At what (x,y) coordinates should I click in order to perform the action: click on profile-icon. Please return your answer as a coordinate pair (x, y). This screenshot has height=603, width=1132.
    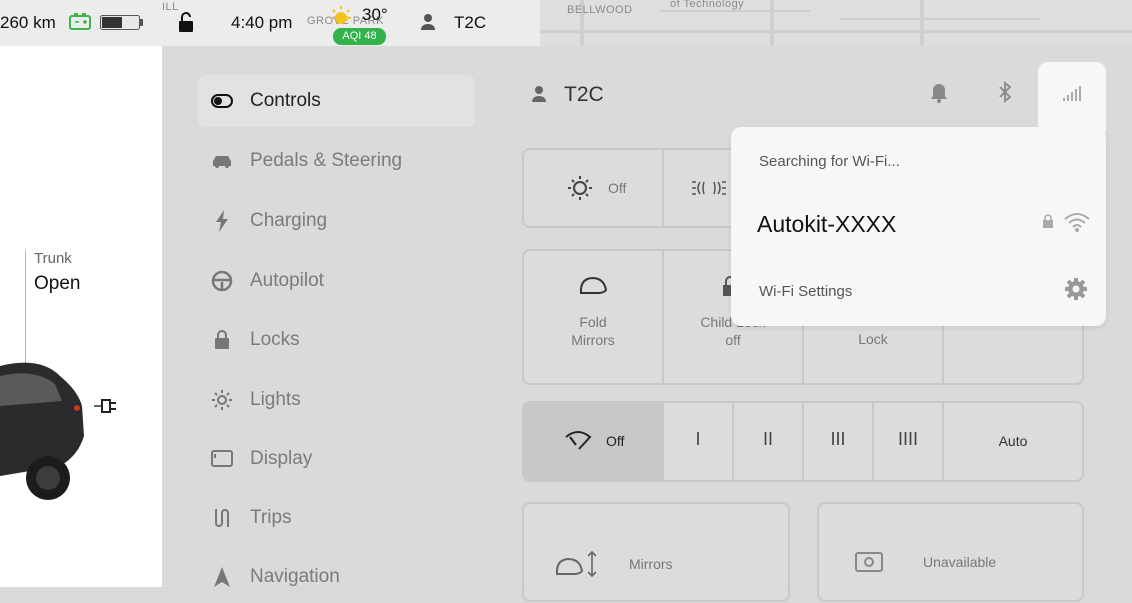
    Looking at the image, I should click on (428, 22).